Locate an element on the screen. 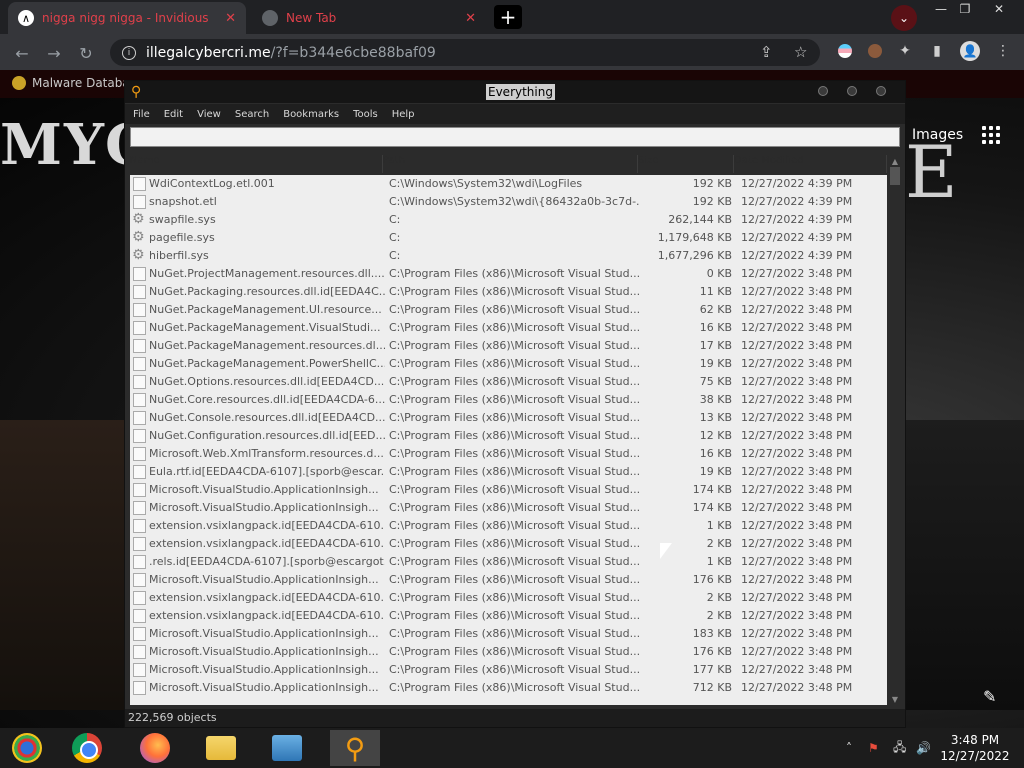  share-icon: ⇪ is located at coordinates (766, 52).